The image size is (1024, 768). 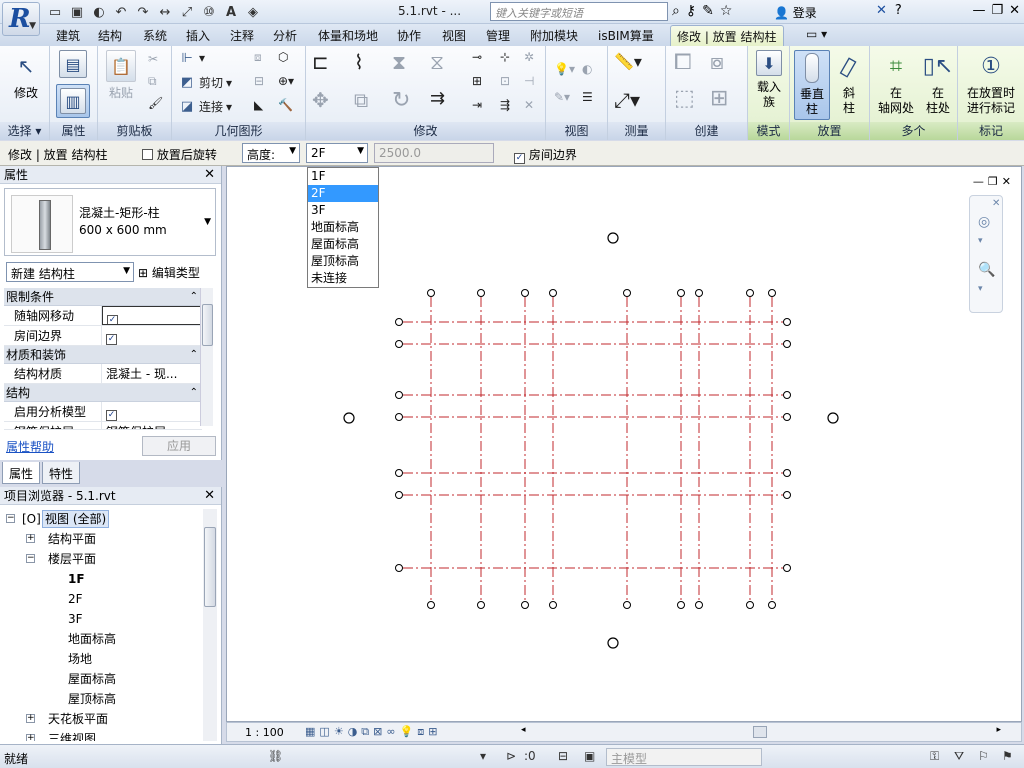 I want to click on help-icon: ?, so click(x=898, y=10).